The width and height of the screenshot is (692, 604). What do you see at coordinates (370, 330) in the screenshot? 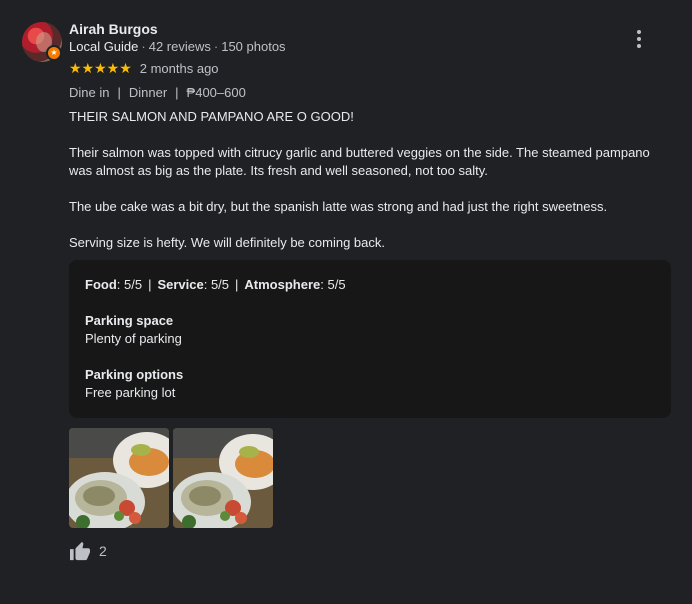
I see `parking-space: Parking space Plenty of parking` at bounding box center [370, 330].